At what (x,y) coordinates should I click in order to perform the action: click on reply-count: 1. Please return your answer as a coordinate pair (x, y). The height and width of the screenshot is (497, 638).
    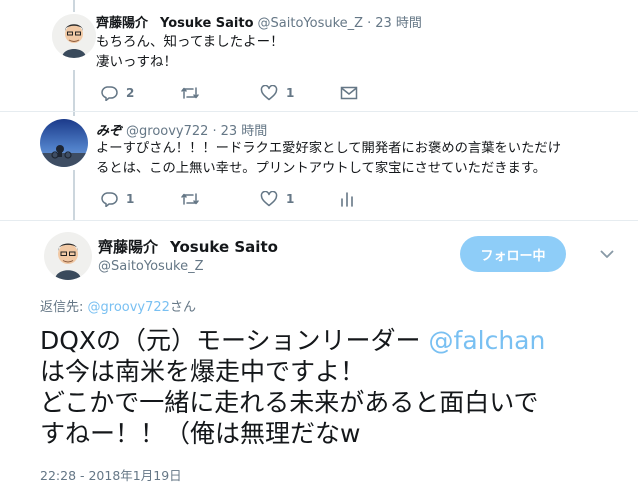
    Looking at the image, I should click on (130, 199).